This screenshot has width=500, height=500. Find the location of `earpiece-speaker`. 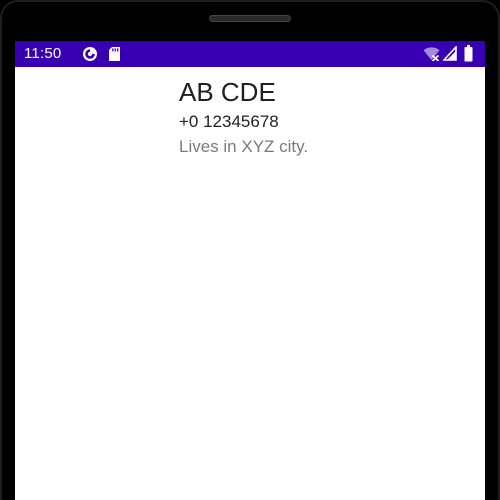

earpiece-speaker is located at coordinates (250, 18).